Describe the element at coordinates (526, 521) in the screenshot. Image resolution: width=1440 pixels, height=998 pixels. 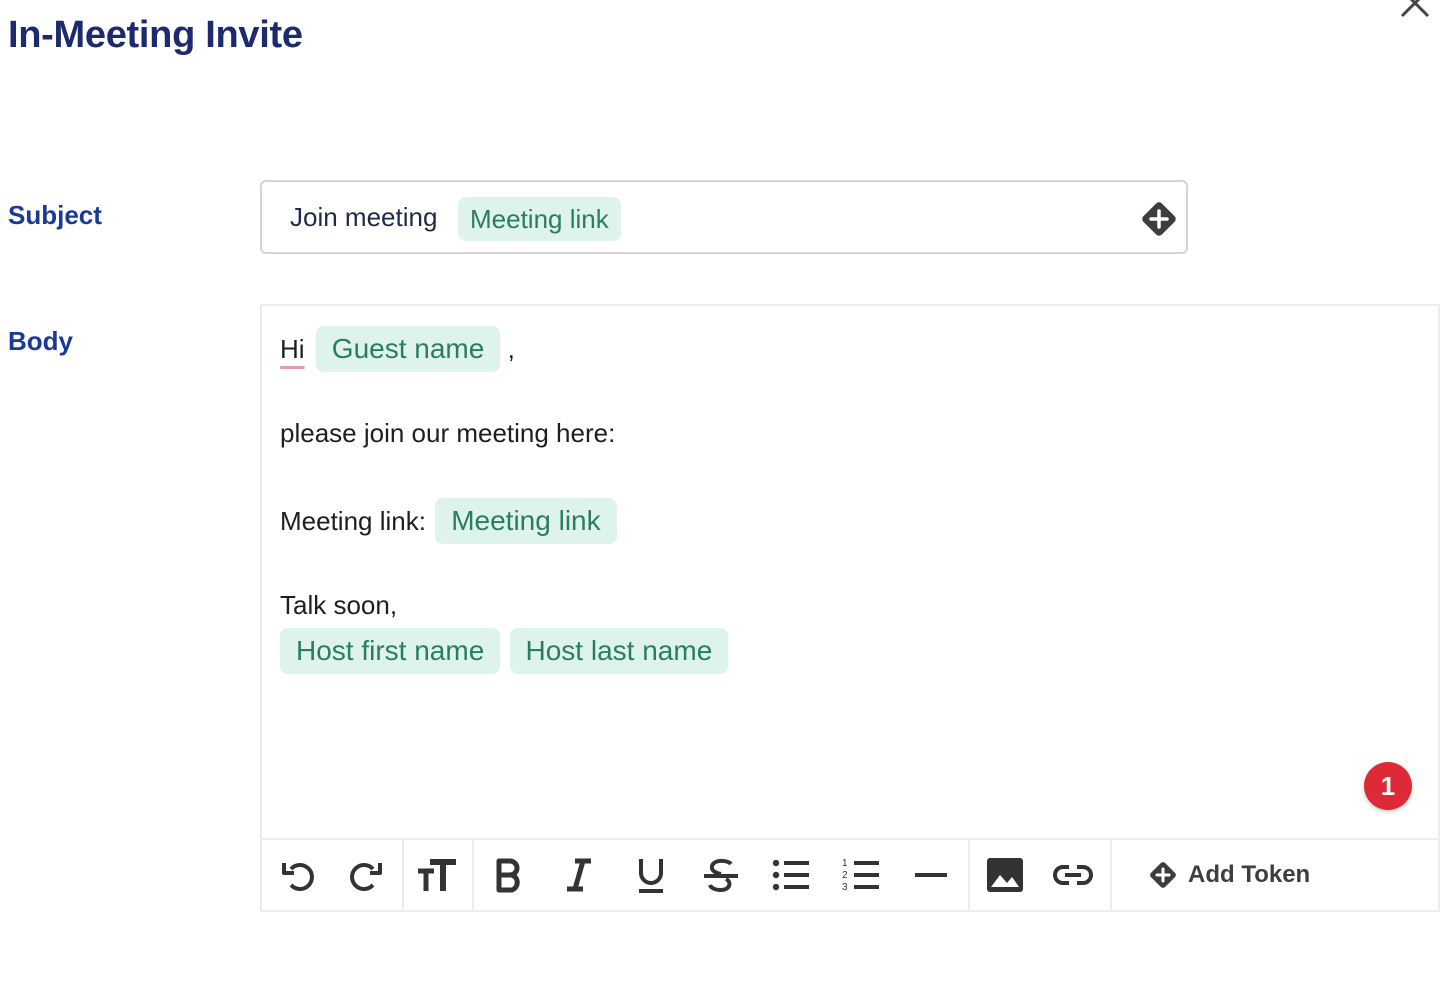
I see `token-meeting-link: Meeting link` at that location.